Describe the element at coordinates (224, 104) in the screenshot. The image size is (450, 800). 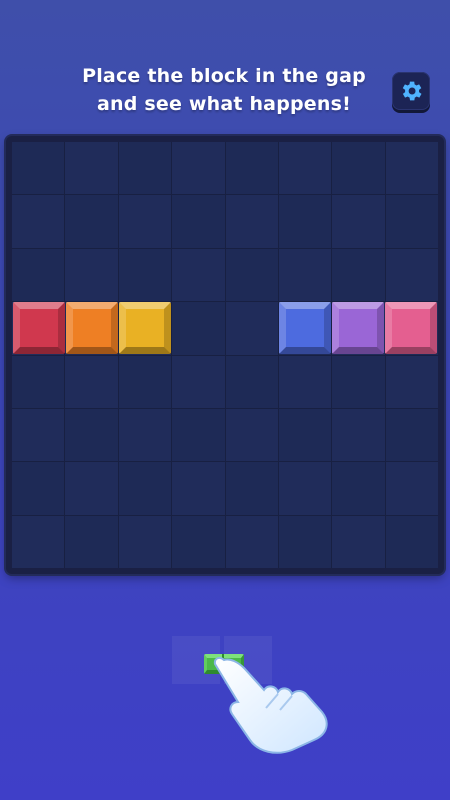
I see `instruction-line-2: and see what happens!` at that location.